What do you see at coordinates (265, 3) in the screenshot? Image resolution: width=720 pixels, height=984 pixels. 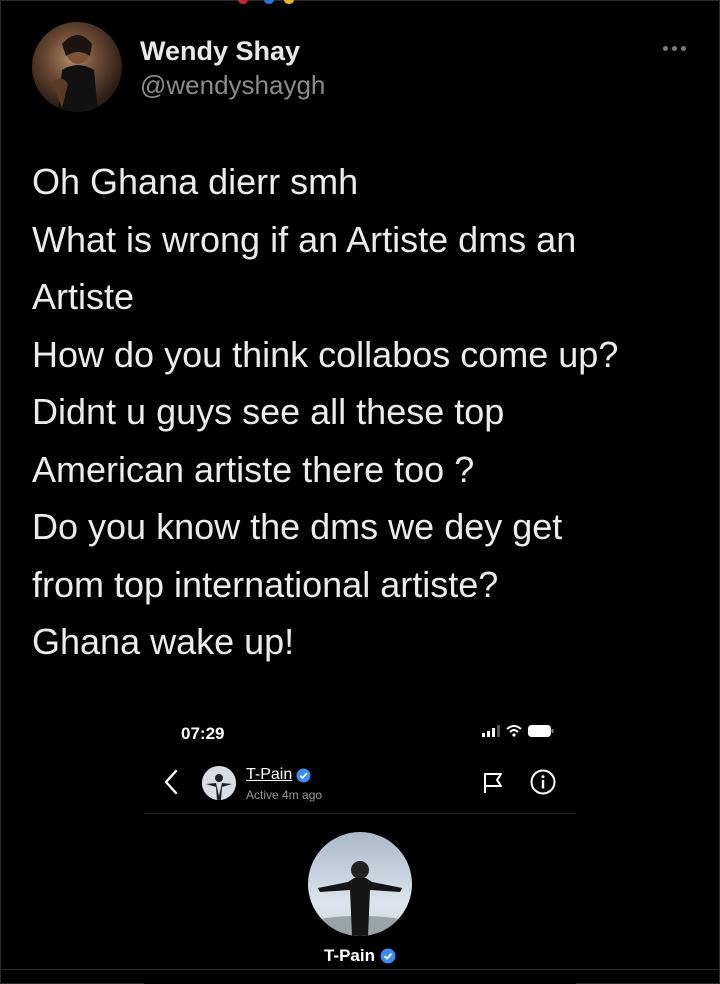 I see `cropped-emoji-row` at bounding box center [265, 3].